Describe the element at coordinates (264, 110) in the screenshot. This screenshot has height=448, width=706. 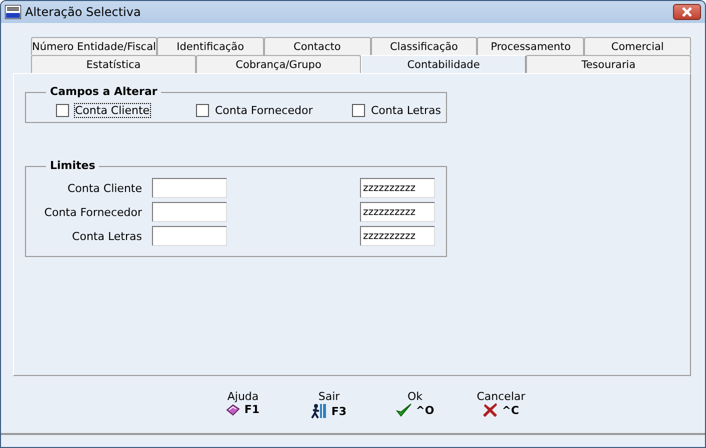
I see `checkbox-label: Conta Fornecedor` at that location.